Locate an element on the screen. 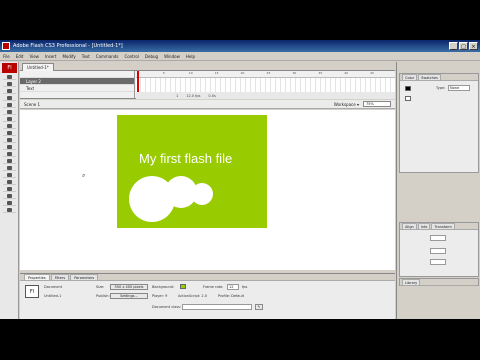  hand-tool-icon is located at coordinates (9, 175).